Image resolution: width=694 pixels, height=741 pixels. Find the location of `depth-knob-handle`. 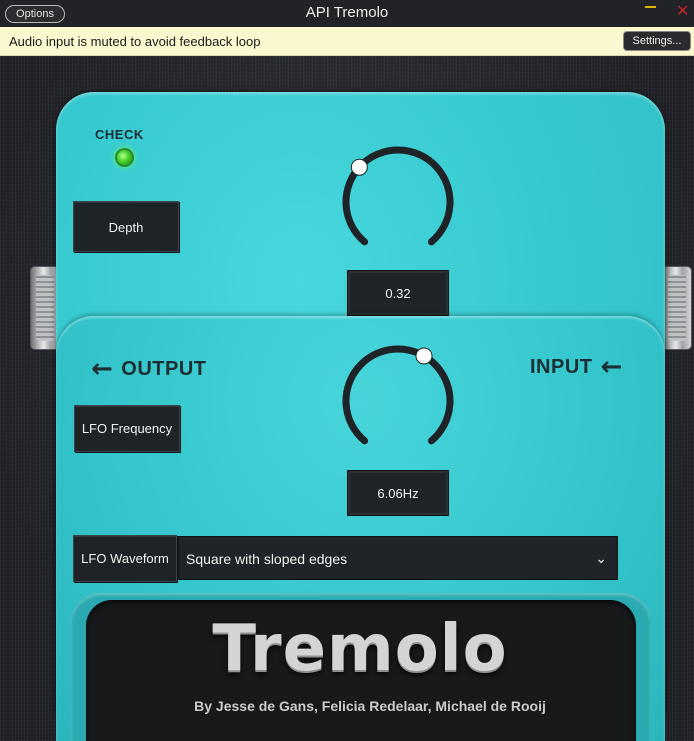

depth-knob-handle is located at coordinates (359, 167).